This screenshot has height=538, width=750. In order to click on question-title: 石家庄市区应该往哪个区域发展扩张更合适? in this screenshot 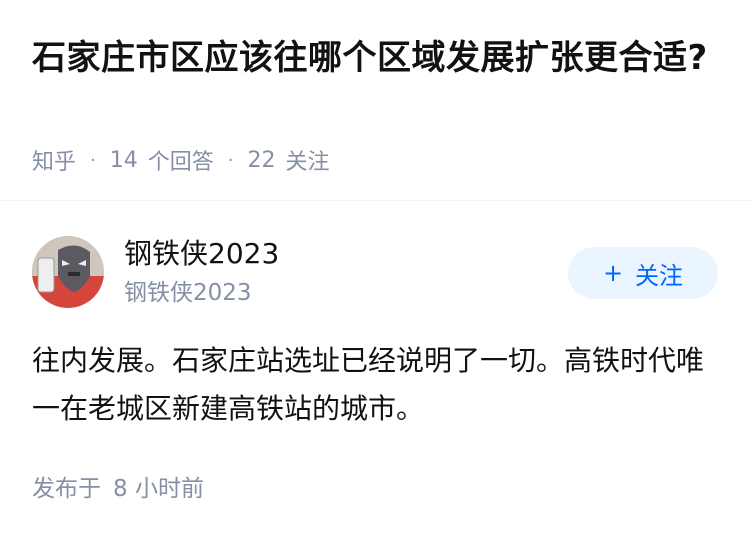, I will do `click(377, 58)`.